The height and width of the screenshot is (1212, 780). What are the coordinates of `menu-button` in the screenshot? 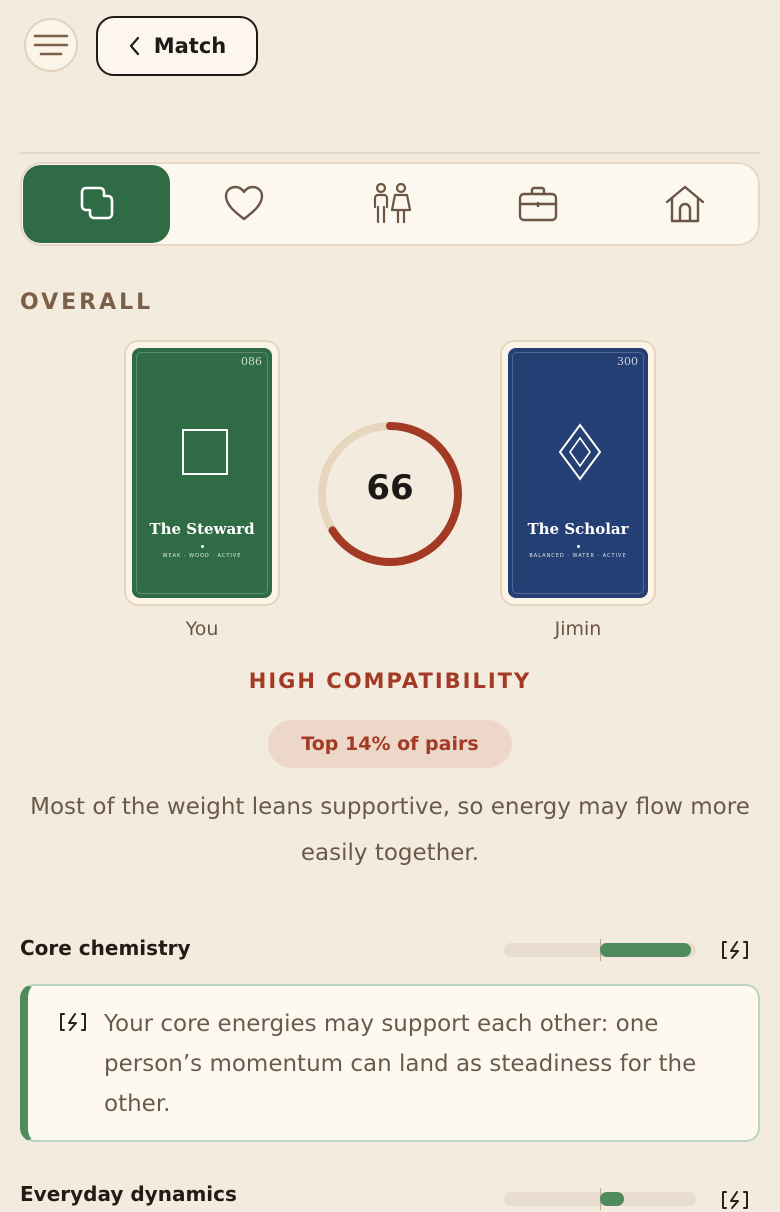 It's located at (51, 45).